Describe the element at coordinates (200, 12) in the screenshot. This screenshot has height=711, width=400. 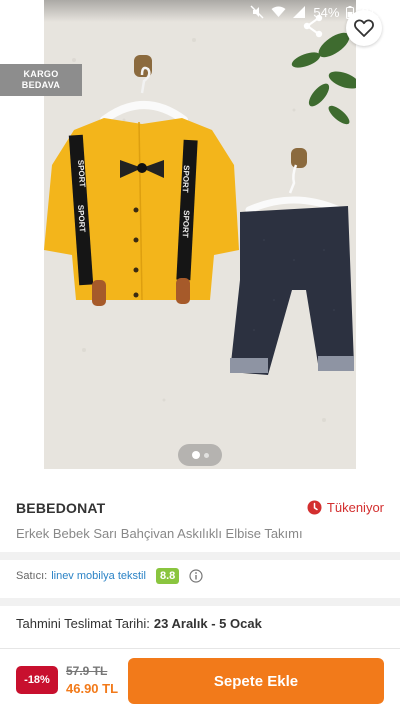
I see `status-bar: 54% 21:00` at that location.